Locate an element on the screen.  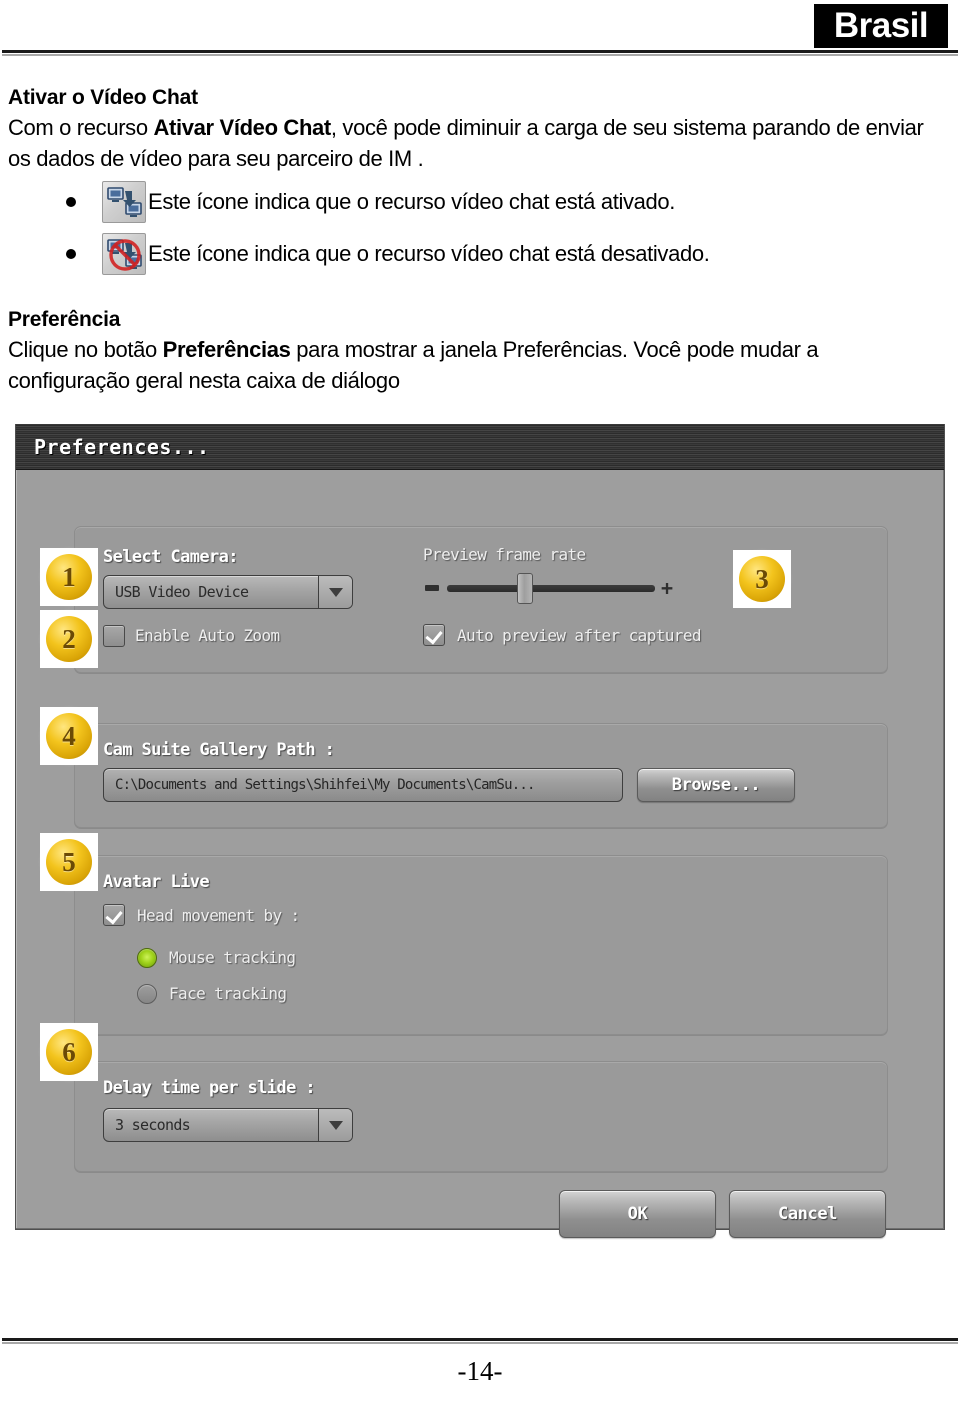
callout-number: 6 is located at coordinates (69, 1052).